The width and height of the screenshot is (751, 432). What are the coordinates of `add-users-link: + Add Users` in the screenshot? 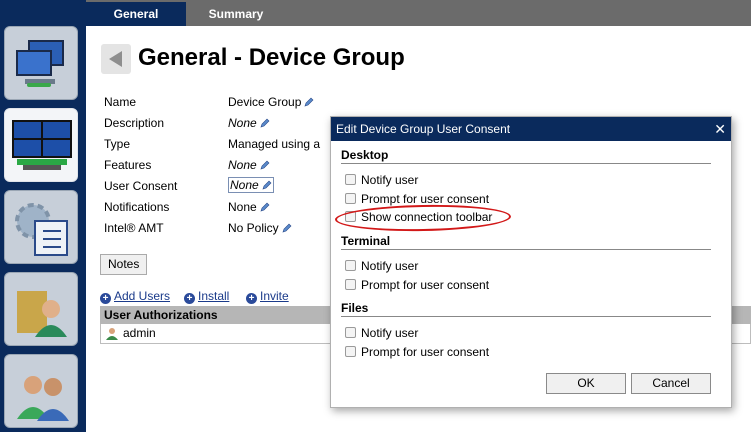 It's located at (135, 296).